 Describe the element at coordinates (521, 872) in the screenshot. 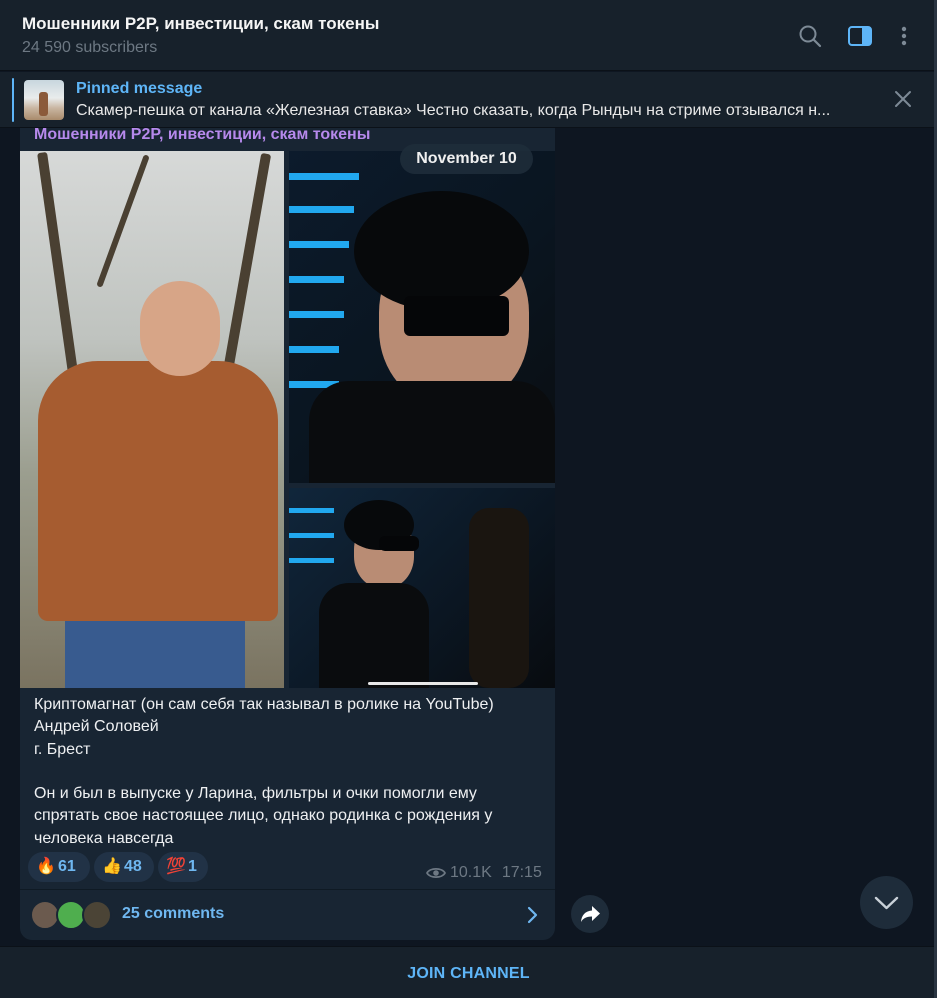

I see `message-time: 17:15` at that location.